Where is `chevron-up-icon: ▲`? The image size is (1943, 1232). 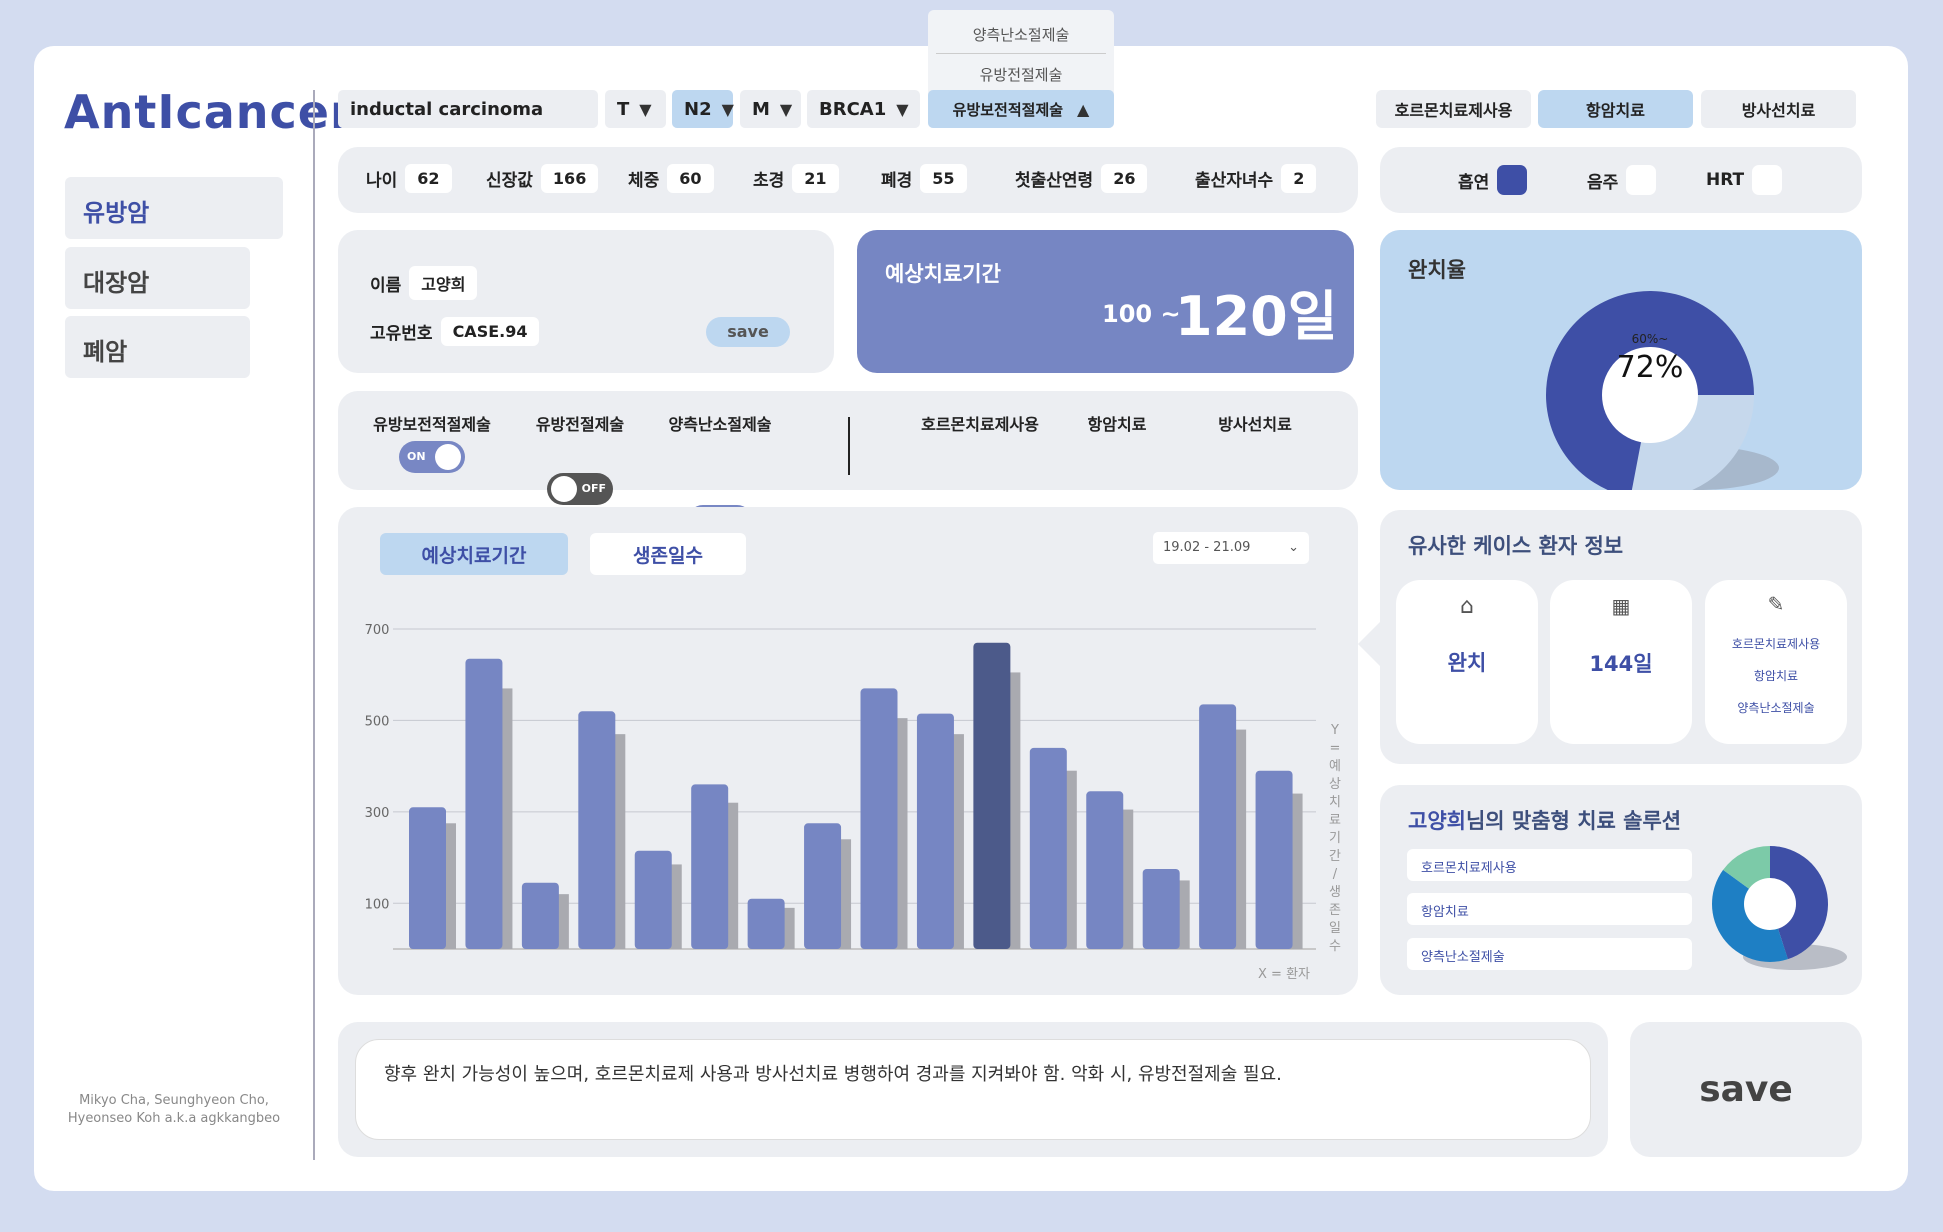
chevron-up-icon: ▲ is located at coordinates (1083, 109).